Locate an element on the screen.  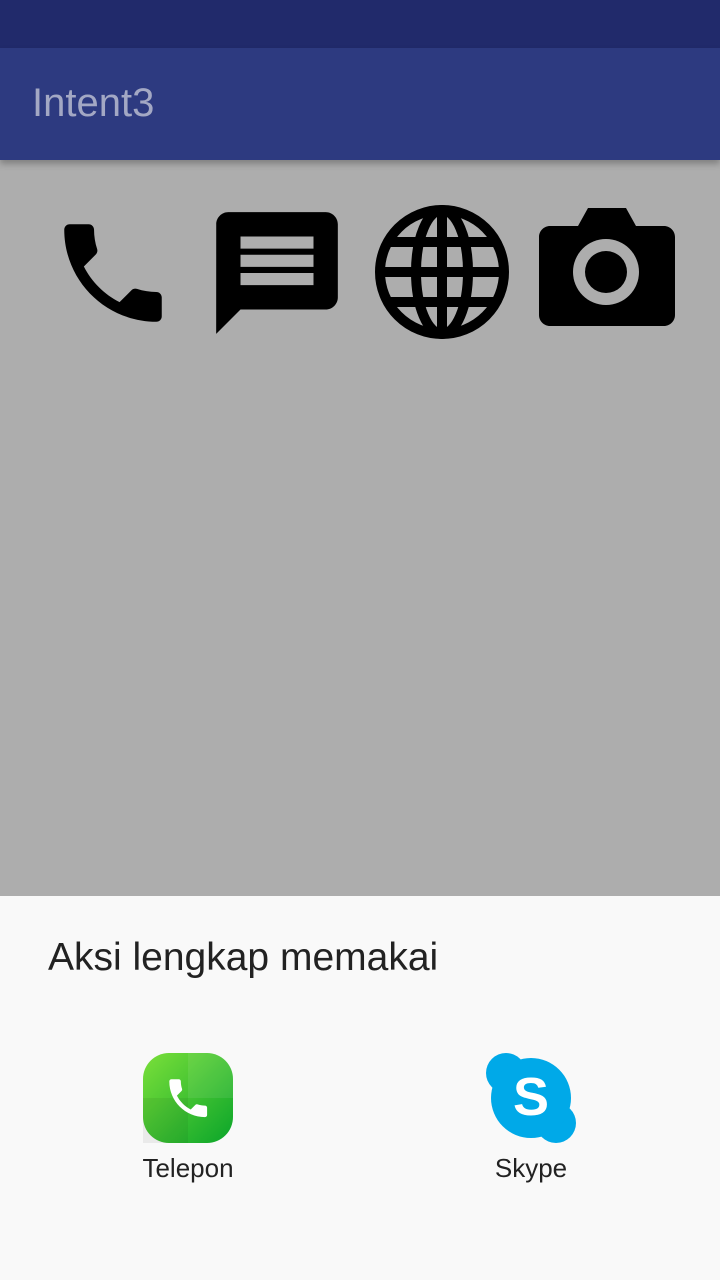
app-bar: Intent3 is located at coordinates (360, 104).